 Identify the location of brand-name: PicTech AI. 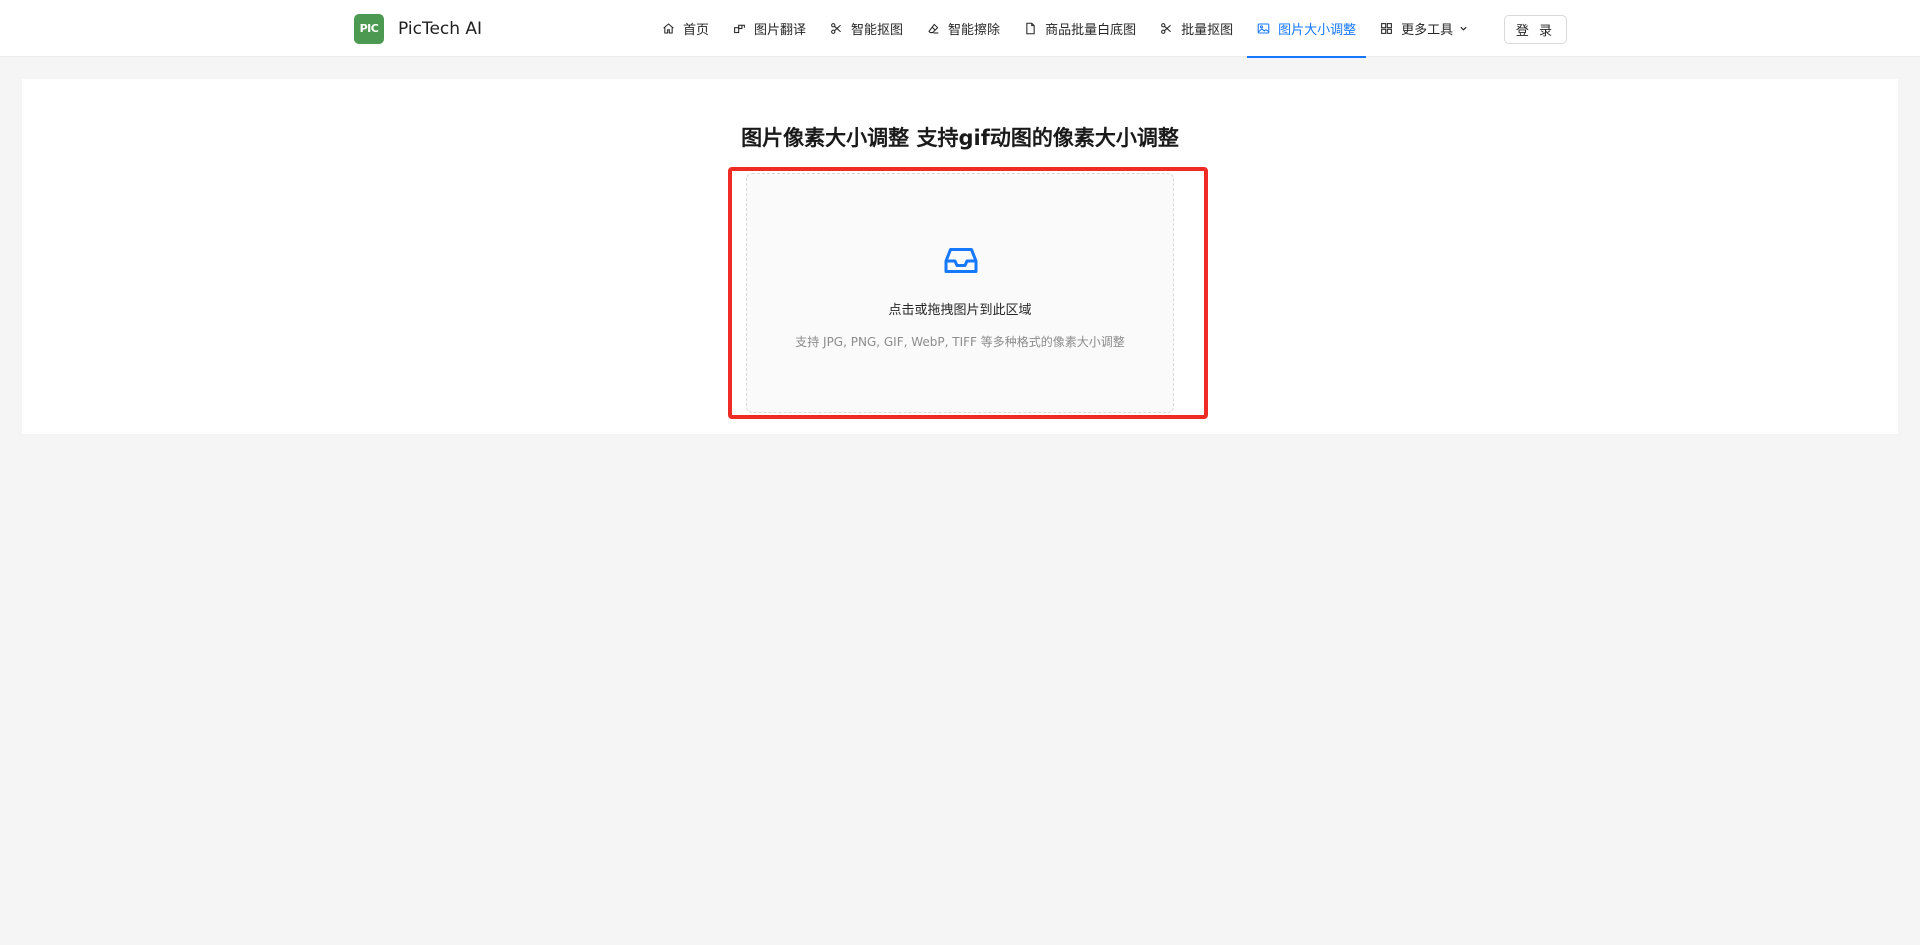
(440, 28).